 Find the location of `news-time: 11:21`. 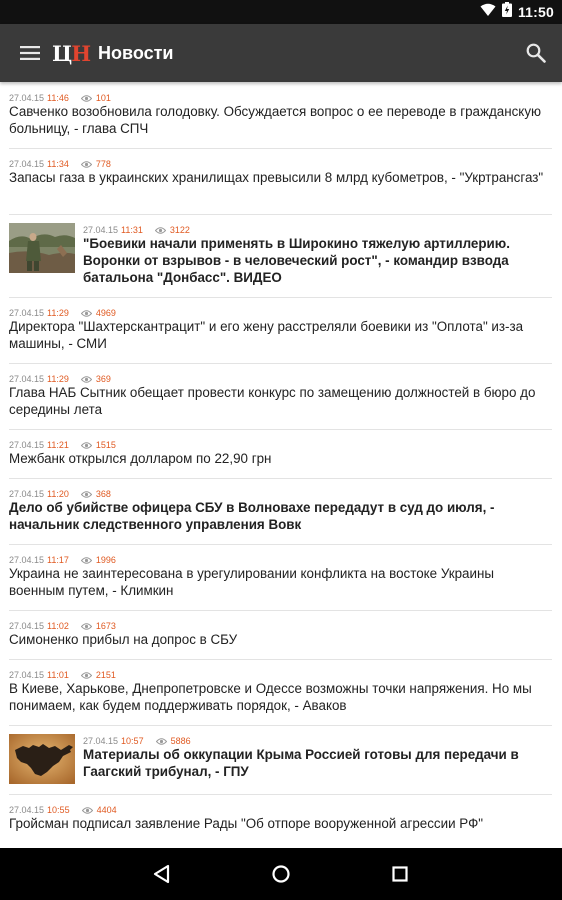

news-time: 11:21 is located at coordinates (58, 445).